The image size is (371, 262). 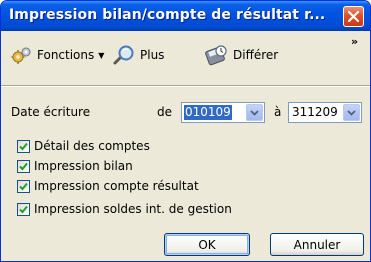 What do you see at coordinates (66, 55) in the screenshot?
I see `toolbar-fonctions-label: Fonctions` at bounding box center [66, 55].